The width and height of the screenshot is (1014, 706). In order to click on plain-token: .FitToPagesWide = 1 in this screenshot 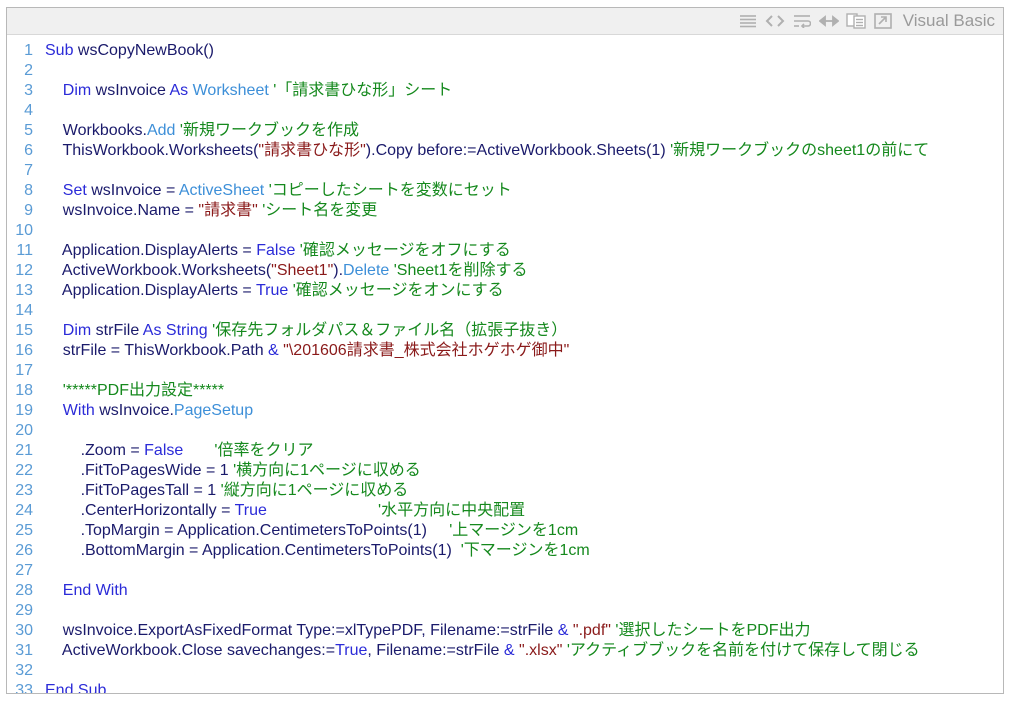, I will do `click(157, 470)`.